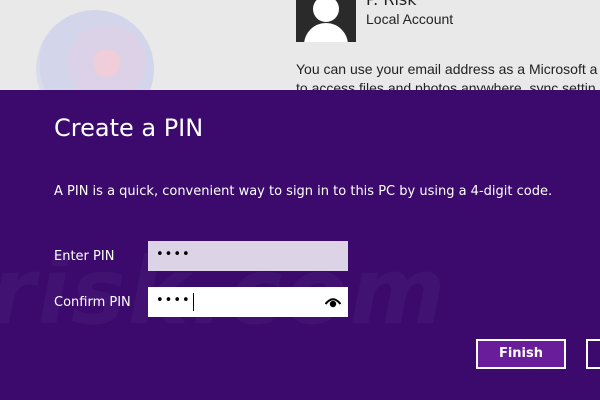 This screenshot has height=400, width=600. I want to click on background-decoration, so click(95, 50).